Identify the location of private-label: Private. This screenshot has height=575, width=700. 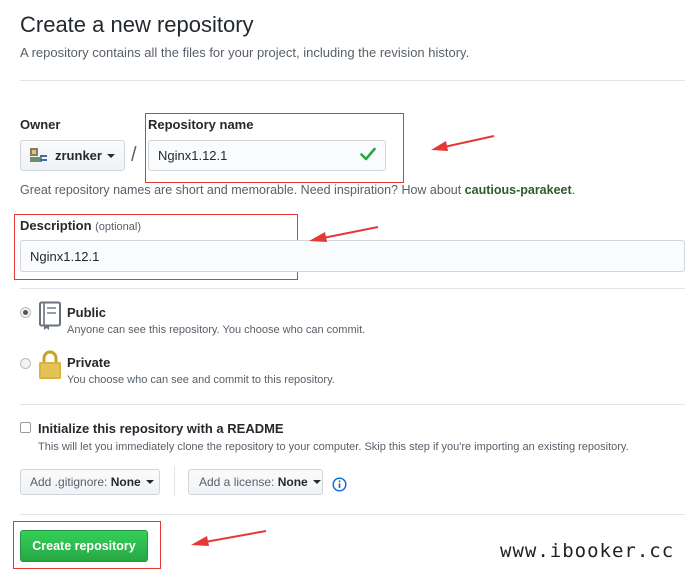
(89, 362).